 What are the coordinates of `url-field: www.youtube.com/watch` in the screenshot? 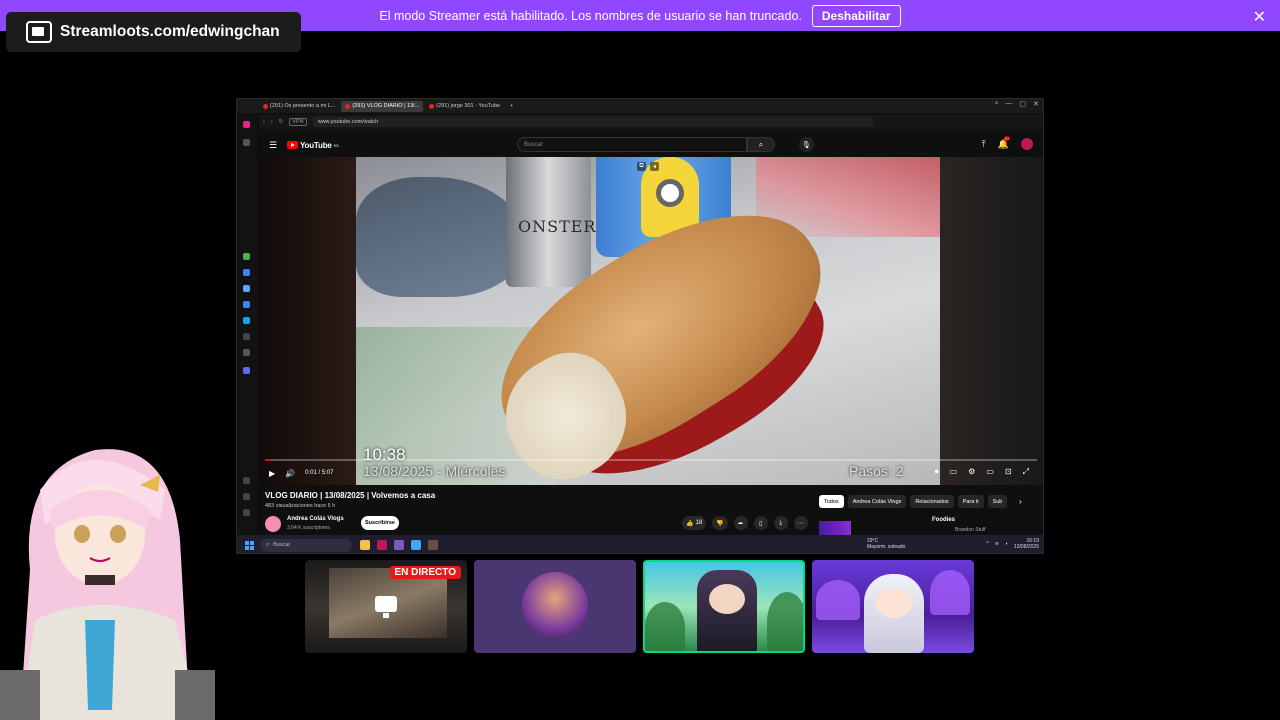 It's located at (592, 122).